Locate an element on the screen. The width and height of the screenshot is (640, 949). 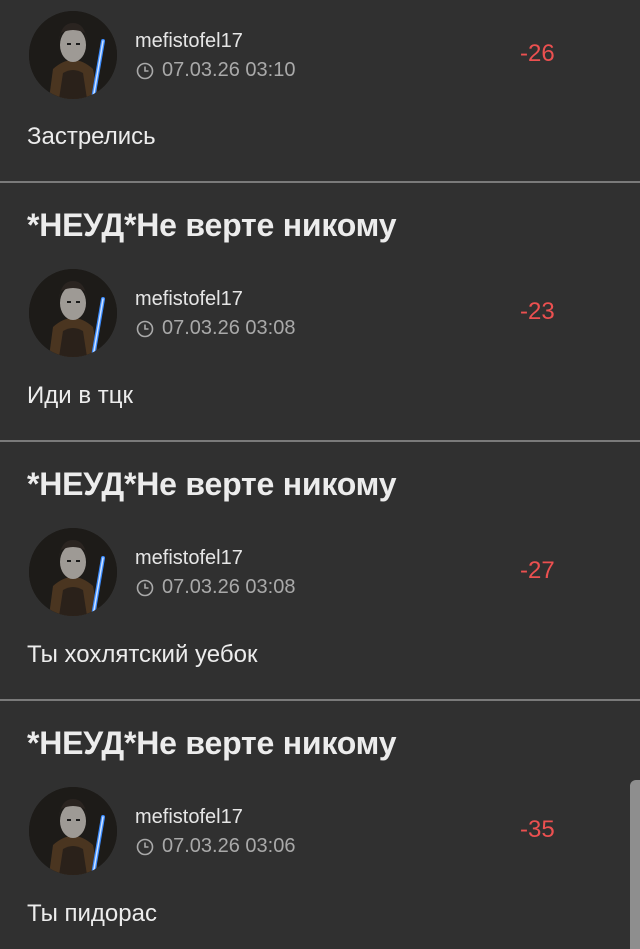
vote-score: -23 is located at coordinates (537, 311).